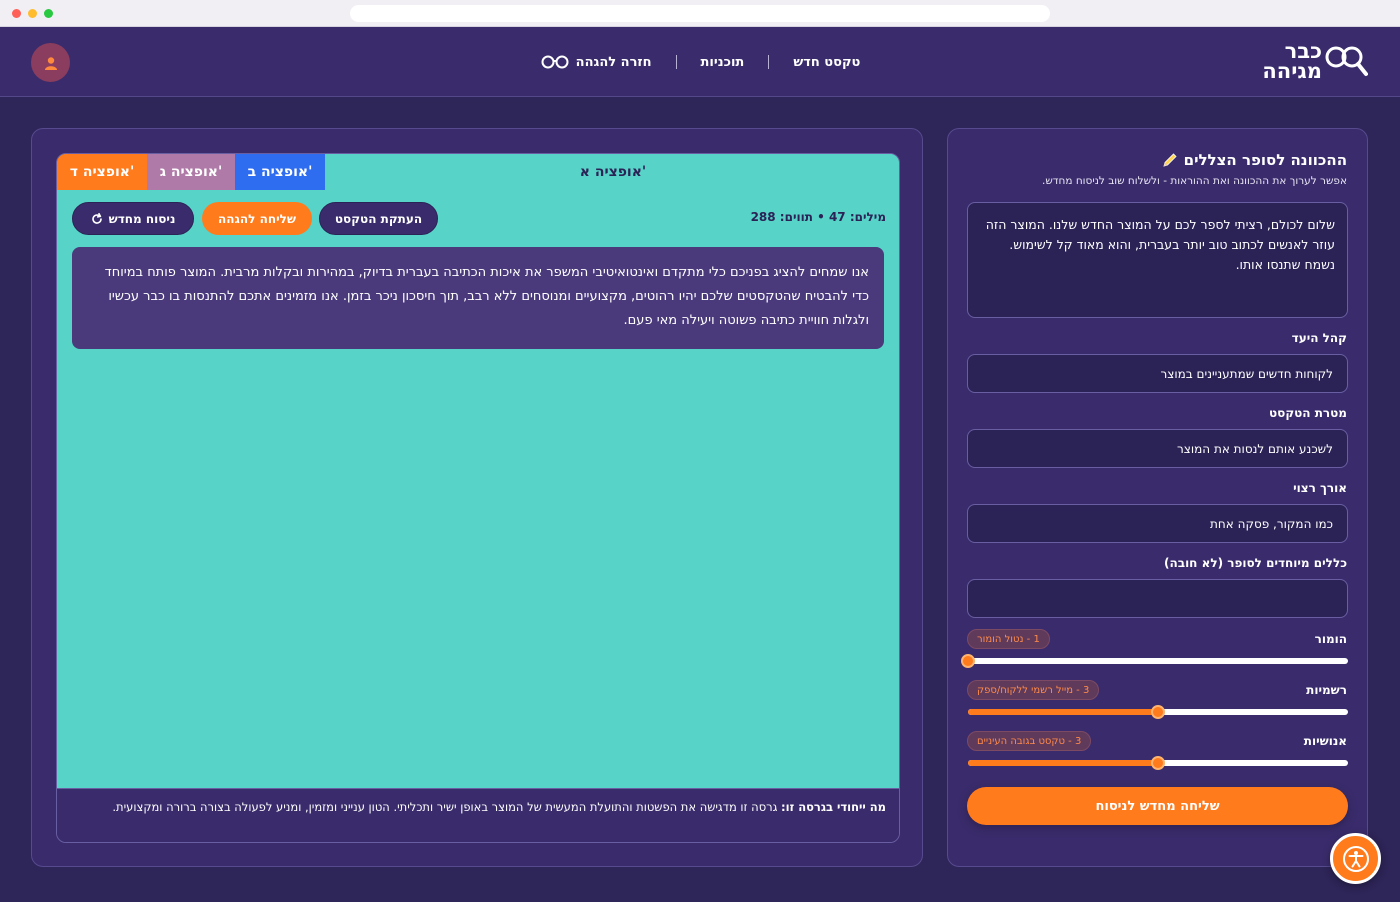  What do you see at coordinates (1325, 741) in the screenshot?
I see `humanity-label: אנושיות` at bounding box center [1325, 741].